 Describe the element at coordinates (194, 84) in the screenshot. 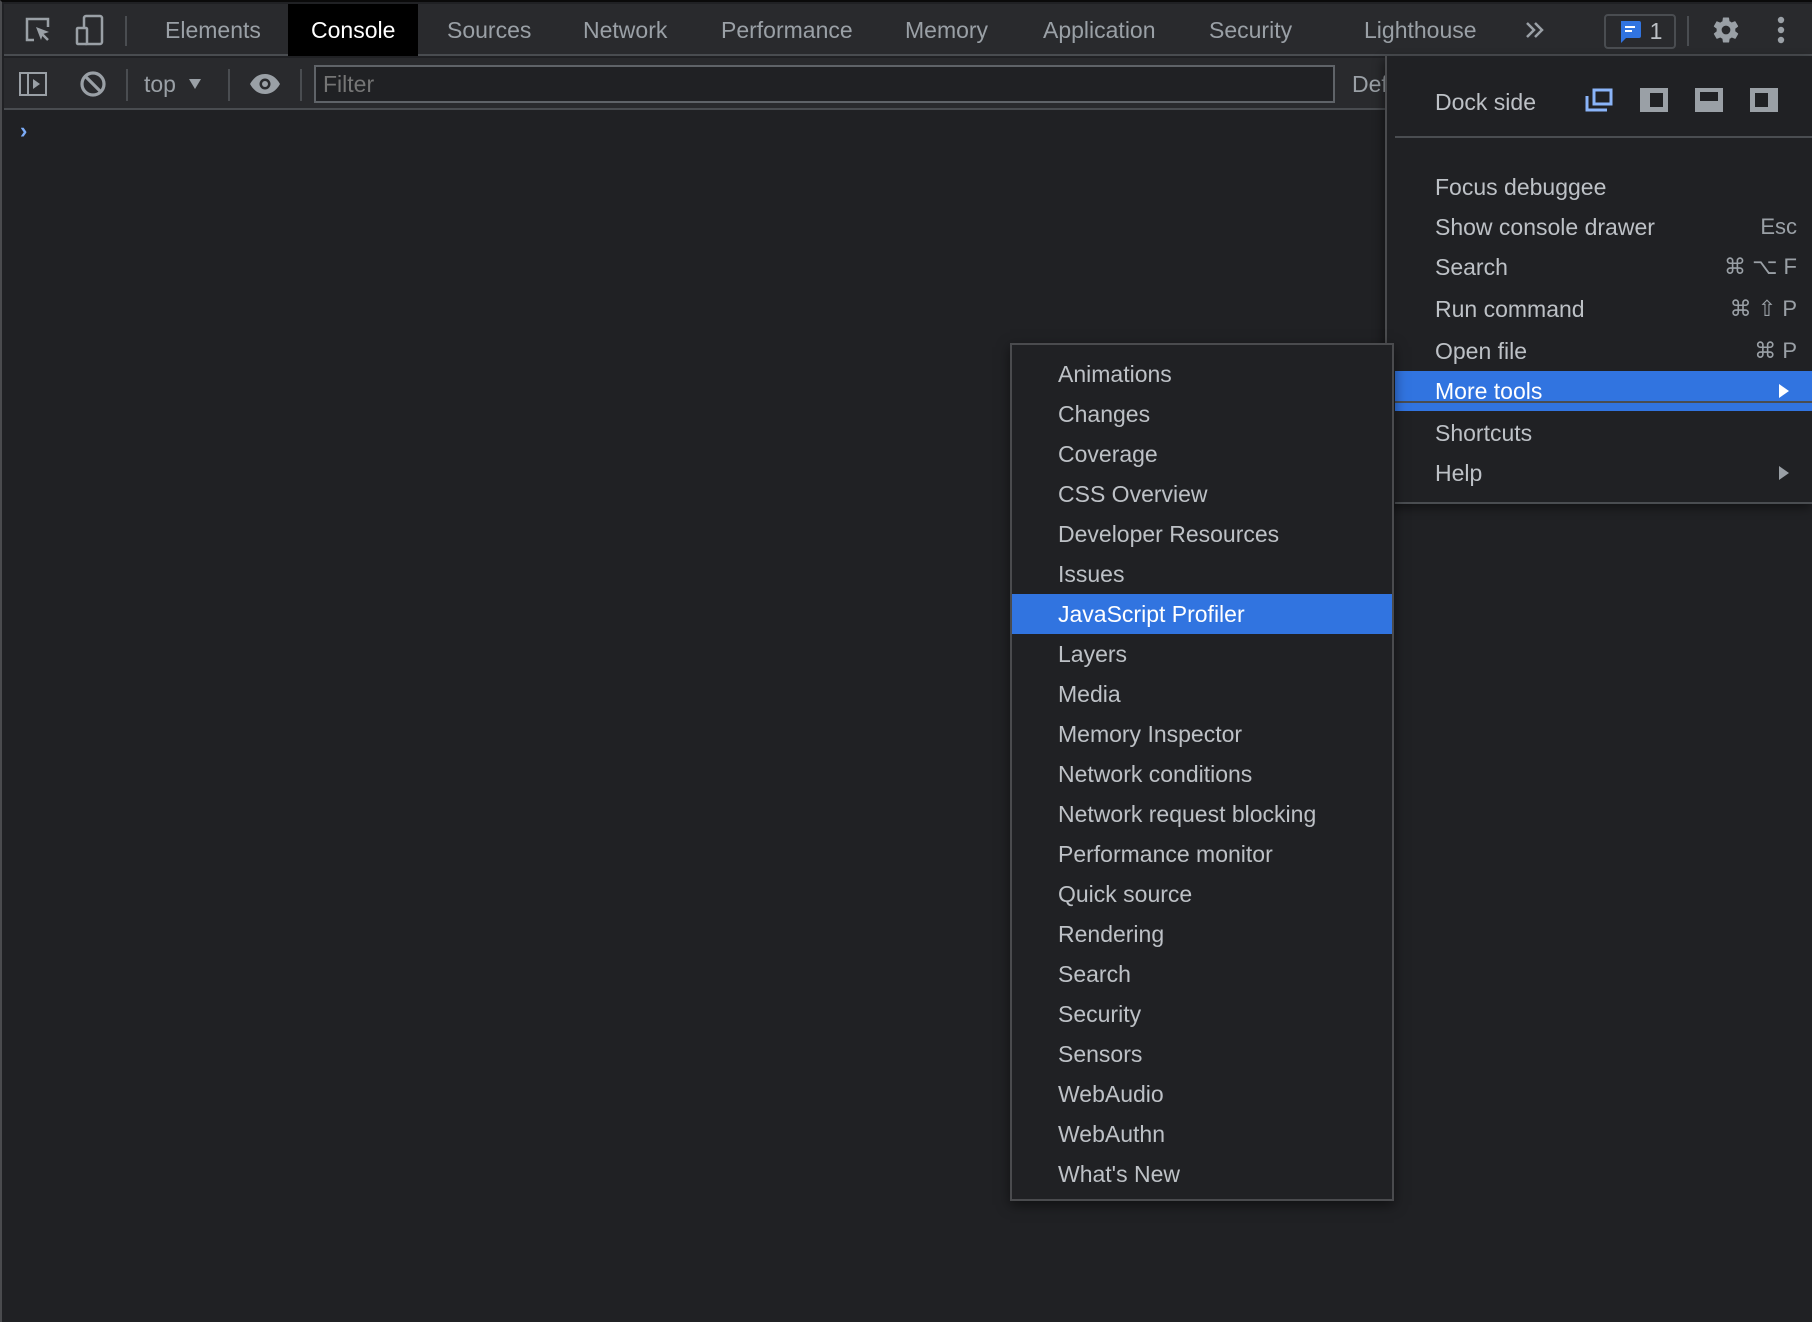

I see `dropdown-triangle-icon` at that location.